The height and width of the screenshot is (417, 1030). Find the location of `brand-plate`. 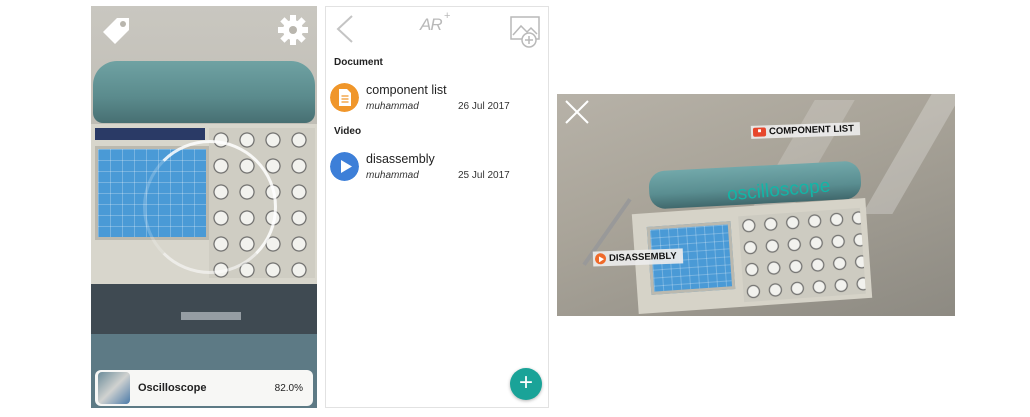

brand-plate is located at coordinates (211, 316).